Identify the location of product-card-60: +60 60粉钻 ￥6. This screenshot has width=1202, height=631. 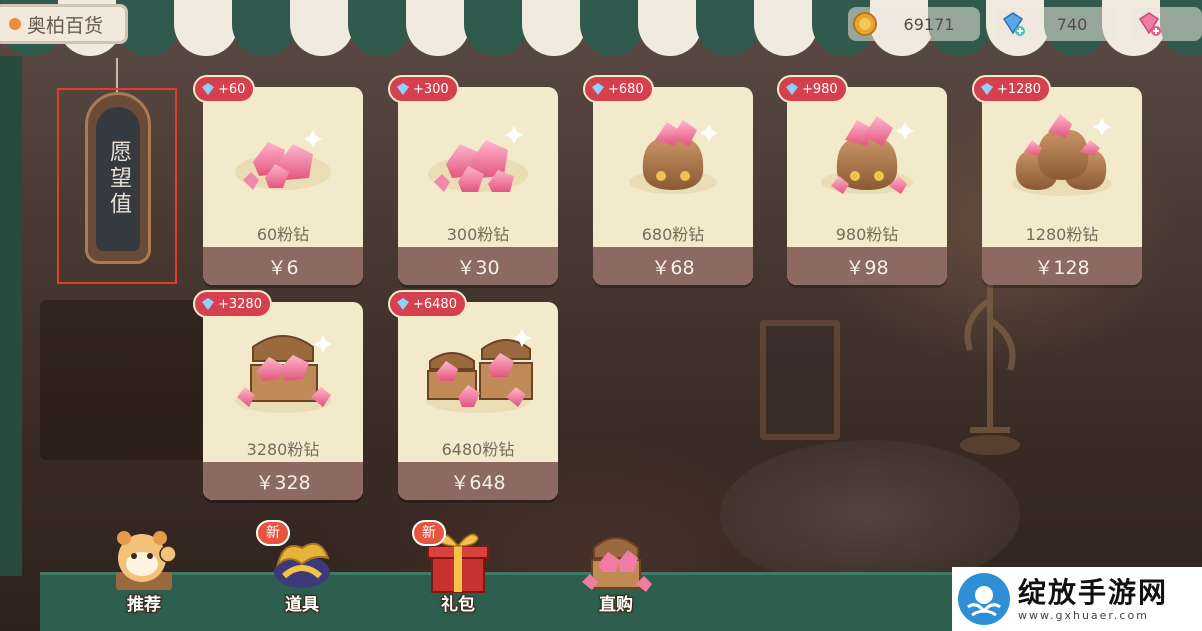
(278, 180).